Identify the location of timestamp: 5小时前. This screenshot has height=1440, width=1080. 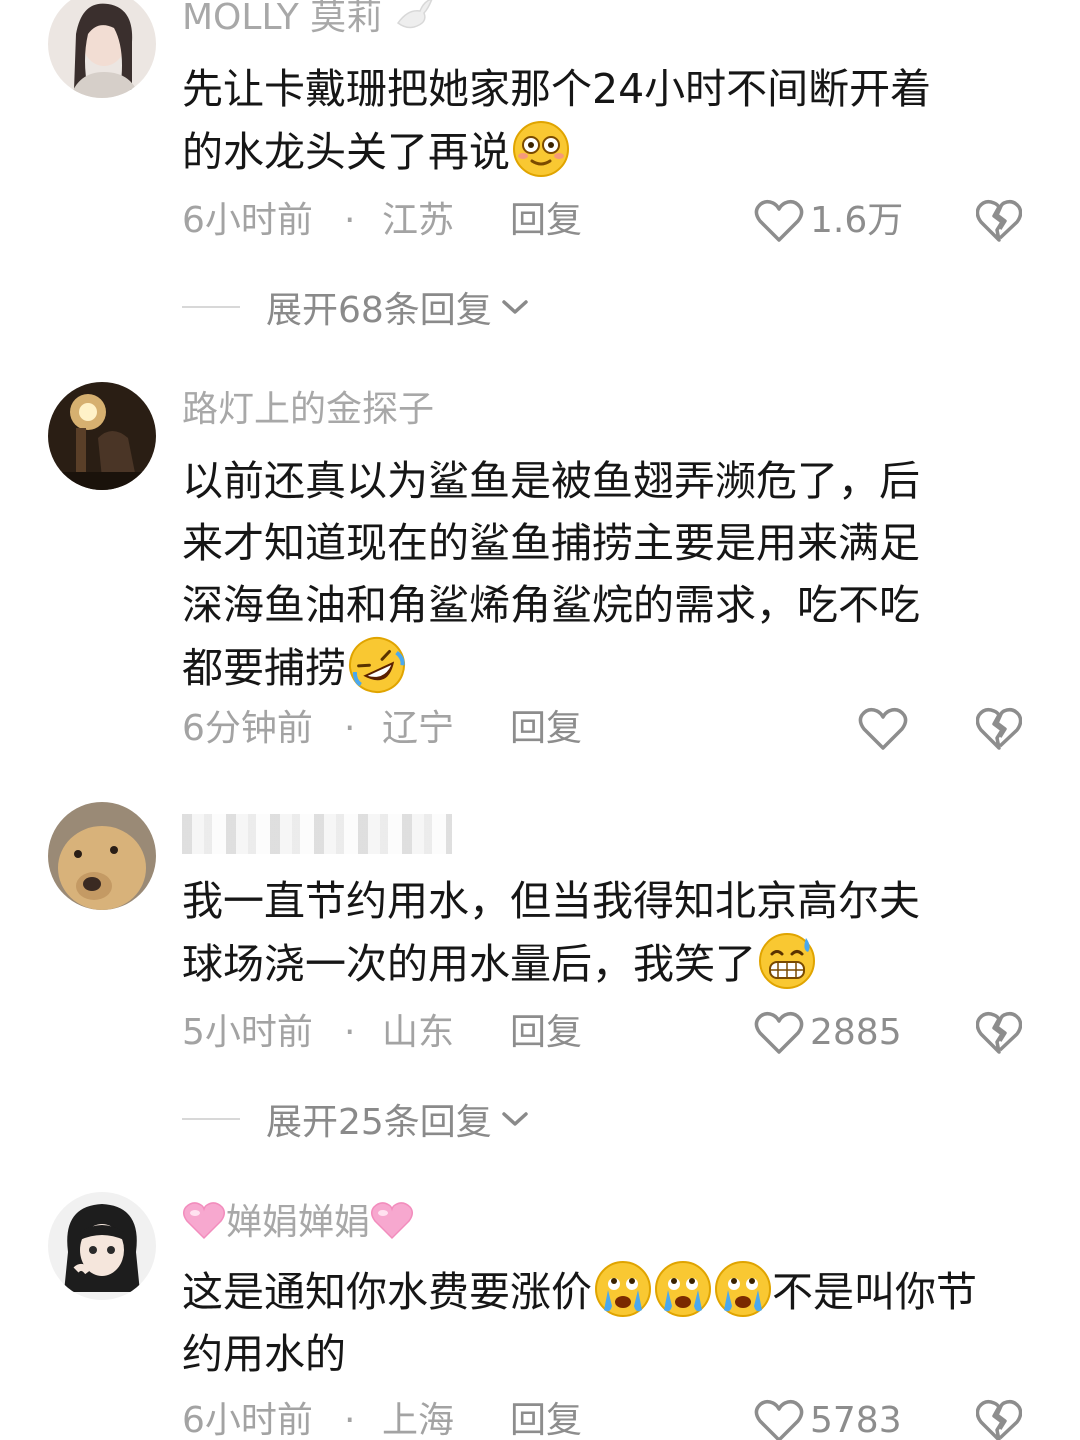
(247, 1032).